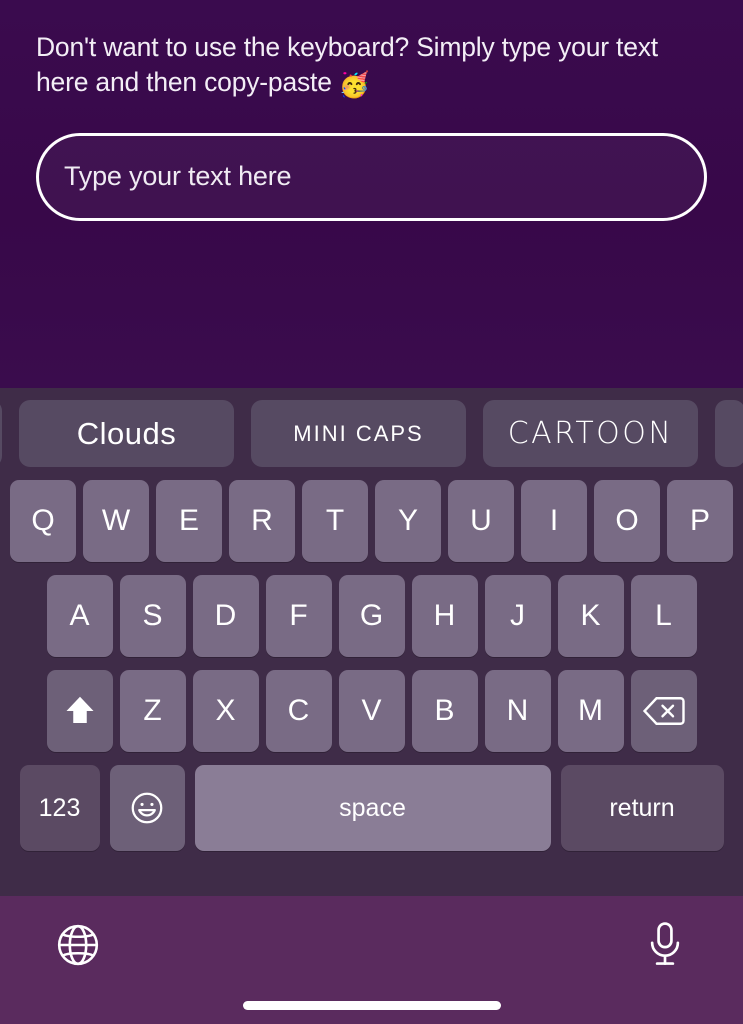 This screenshot has width=743, height=1024. What do you see at coordinates (590, 711) in the screenshot?
I see `key-m: M` at bounding box center [590, 711].